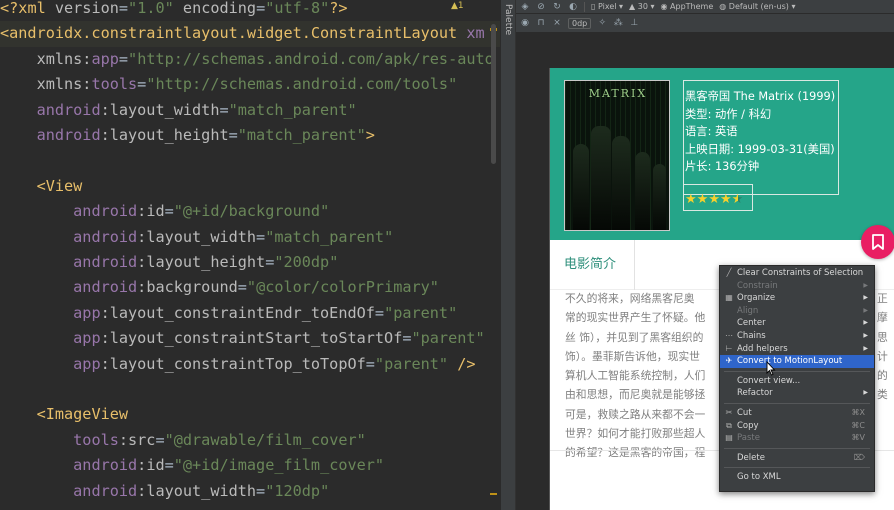 The height and width of the screenshot is (510, 894). I want to click on magnet-icon: ⊓, so click(541, 23).